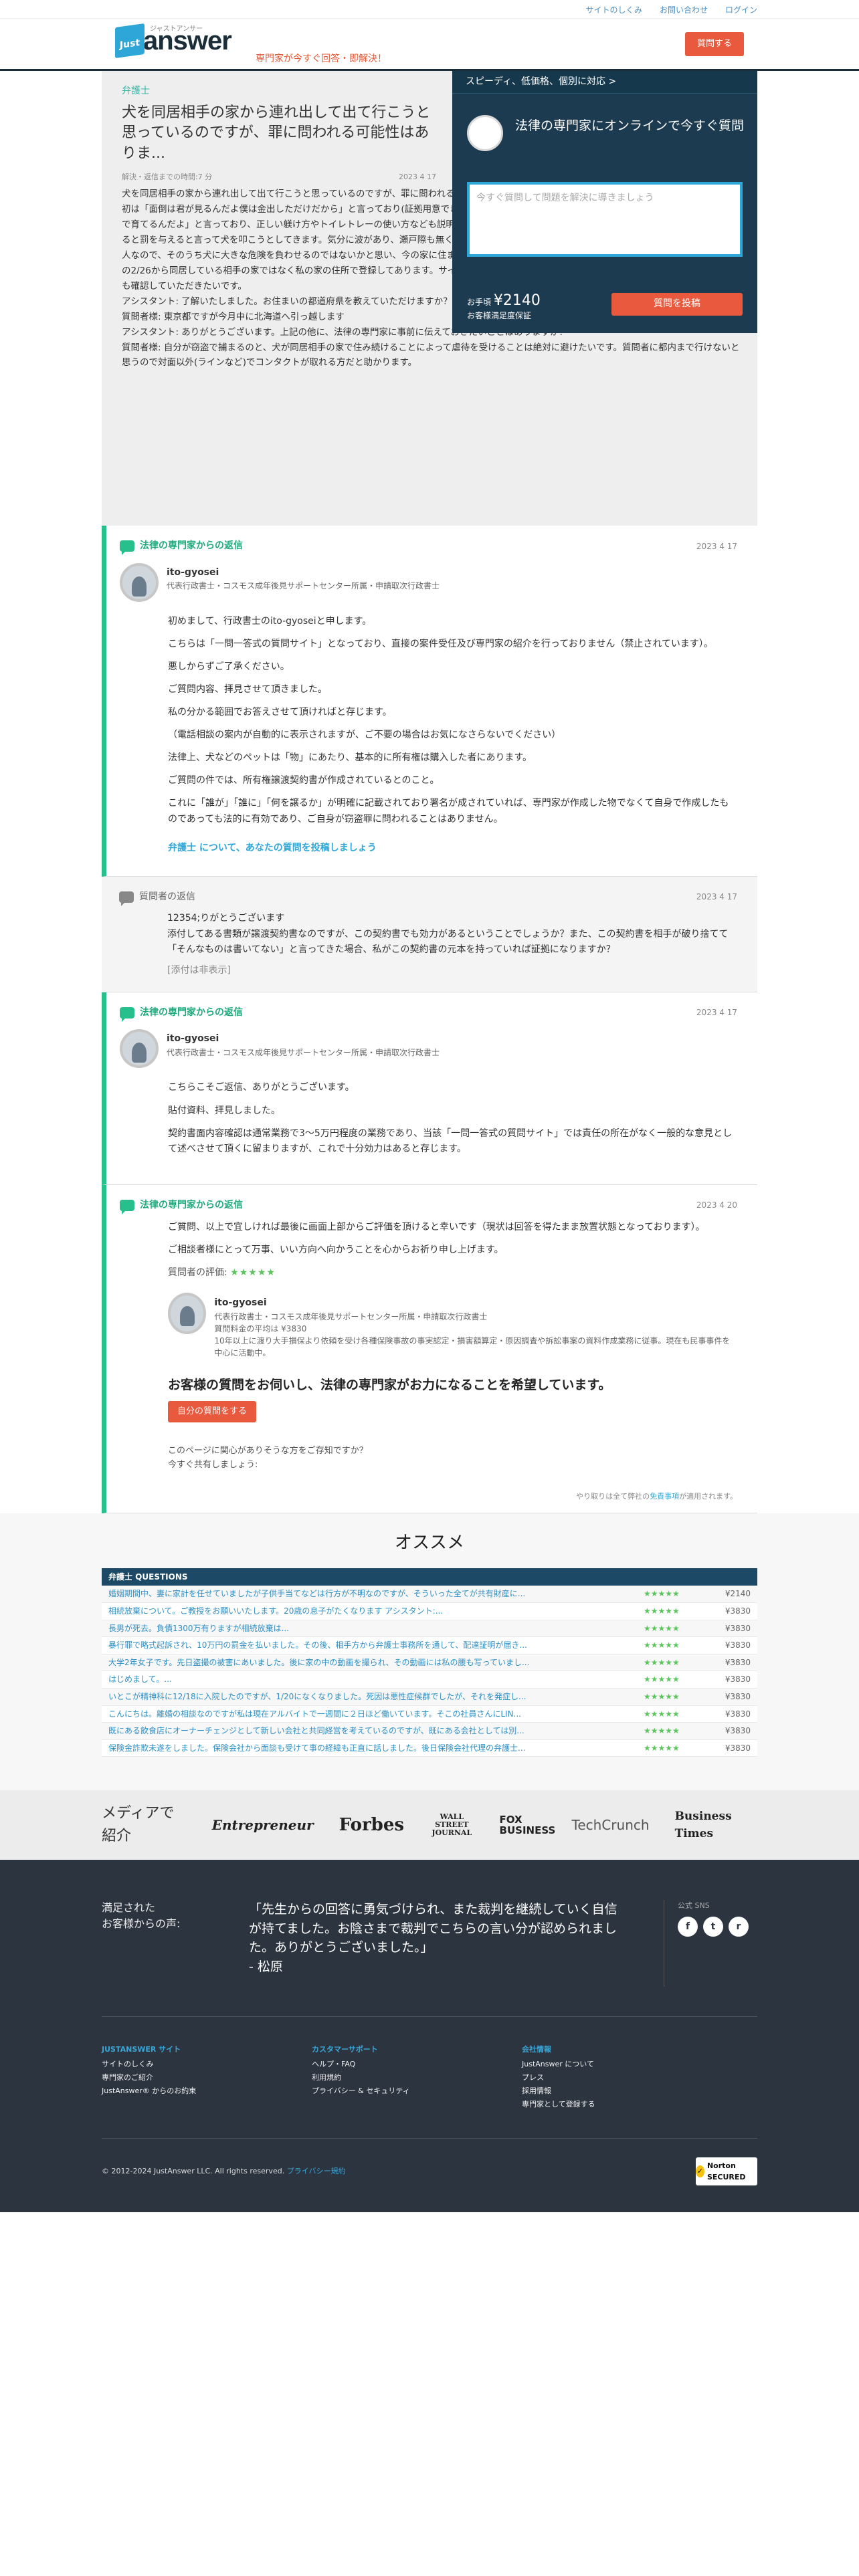 Image resolution: width=859 pixels, height=2576 pixels. Describe the element at coordinates (207, 2064) in the screenshot. I see `footer-link: サイトのしくみ` at that location.